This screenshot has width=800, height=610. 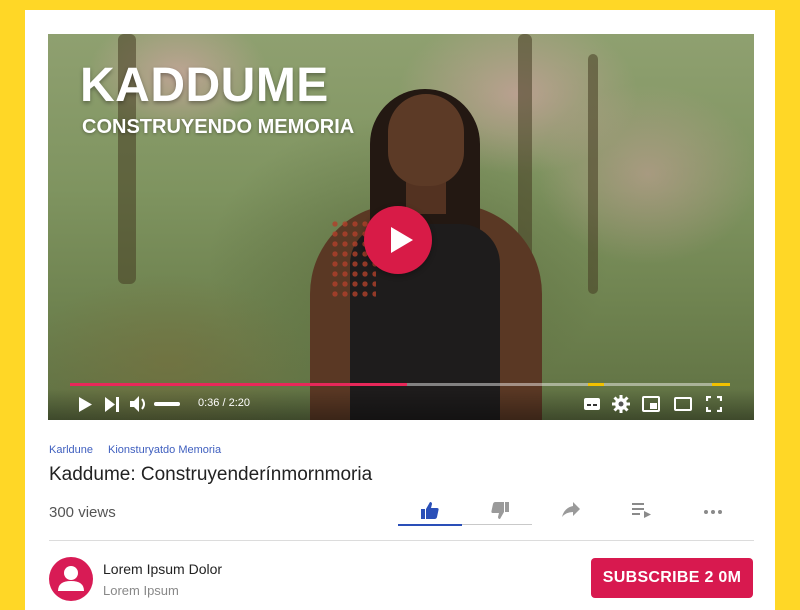 What do you see at coordinates (85, 407) in the screenshot?
I see `play-icon` at bounding box center [85, 407].